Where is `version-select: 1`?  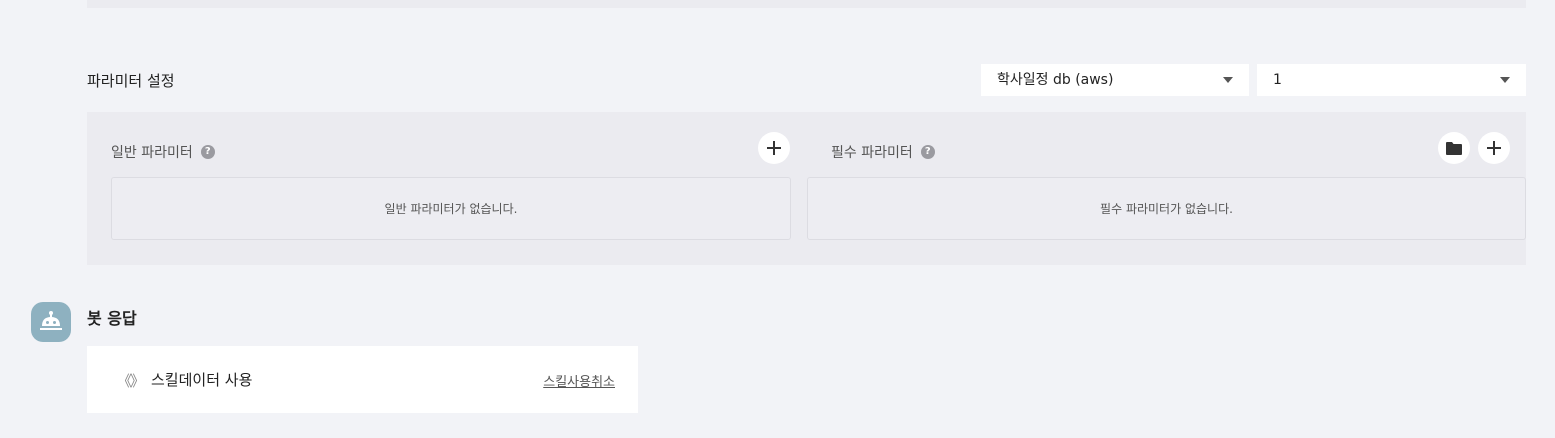 version-select: 1 is located at coordinates (1391, 80).